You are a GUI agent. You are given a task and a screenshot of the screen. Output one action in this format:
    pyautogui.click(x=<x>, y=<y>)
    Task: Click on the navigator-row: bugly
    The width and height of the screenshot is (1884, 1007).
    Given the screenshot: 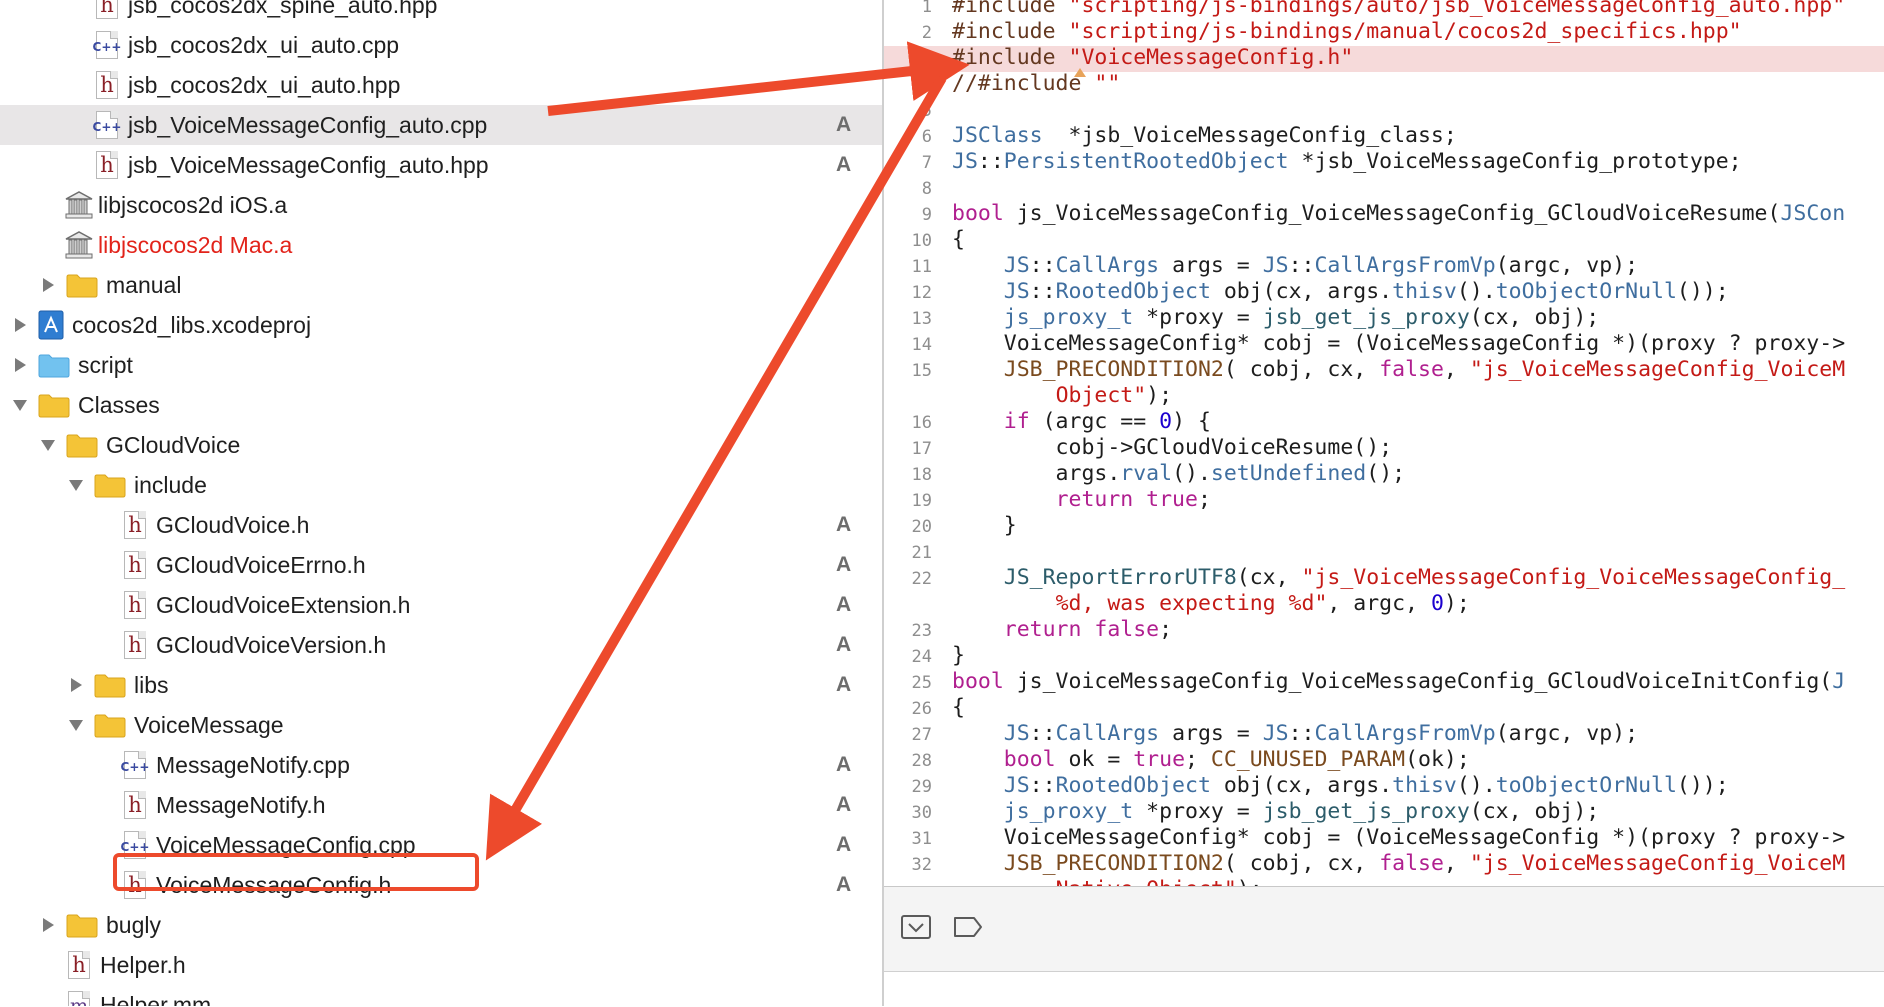 What is the action you would take?
    pyautogui.click(x=441, y=925)
    